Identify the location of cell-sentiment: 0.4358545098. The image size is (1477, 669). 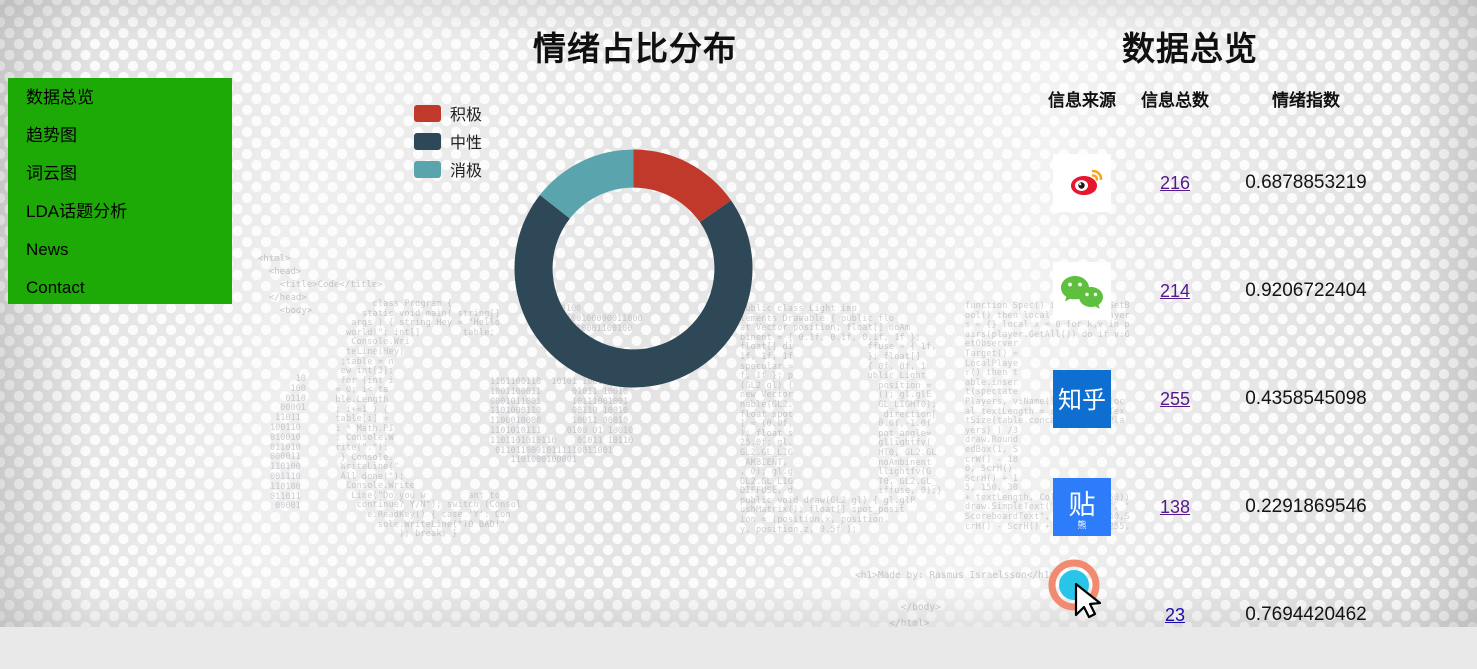
(1306, 399).